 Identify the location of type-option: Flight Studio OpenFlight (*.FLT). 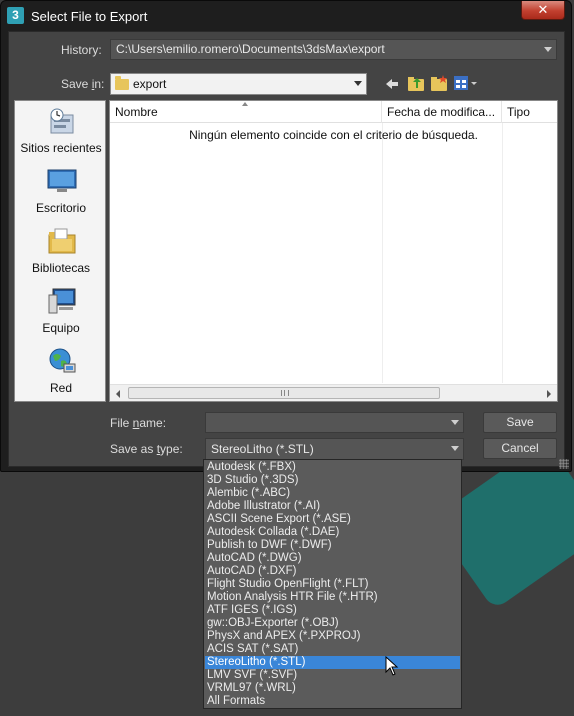
(332, 584).